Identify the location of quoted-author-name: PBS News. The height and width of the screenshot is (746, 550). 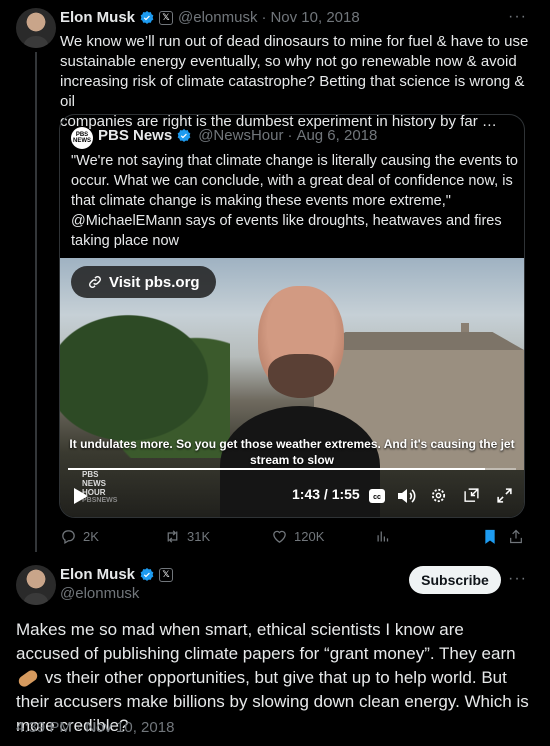
(135, 135).